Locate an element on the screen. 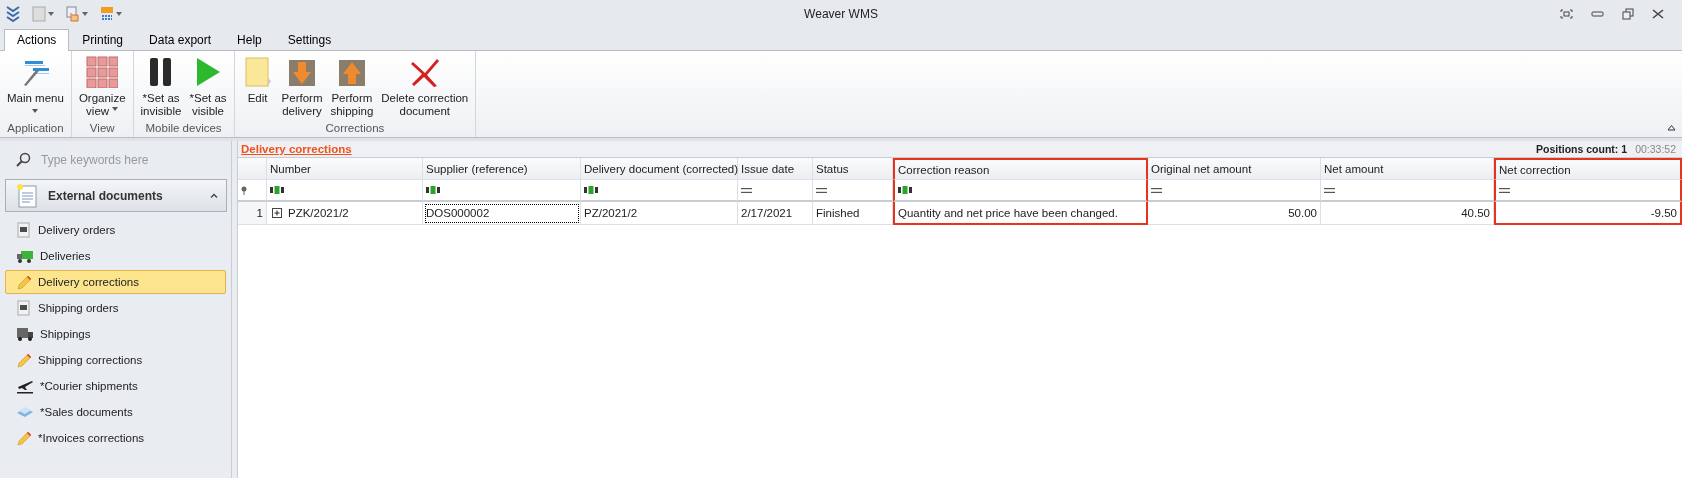  ribbon-button: Organize view is located at coordinates (102, 87).